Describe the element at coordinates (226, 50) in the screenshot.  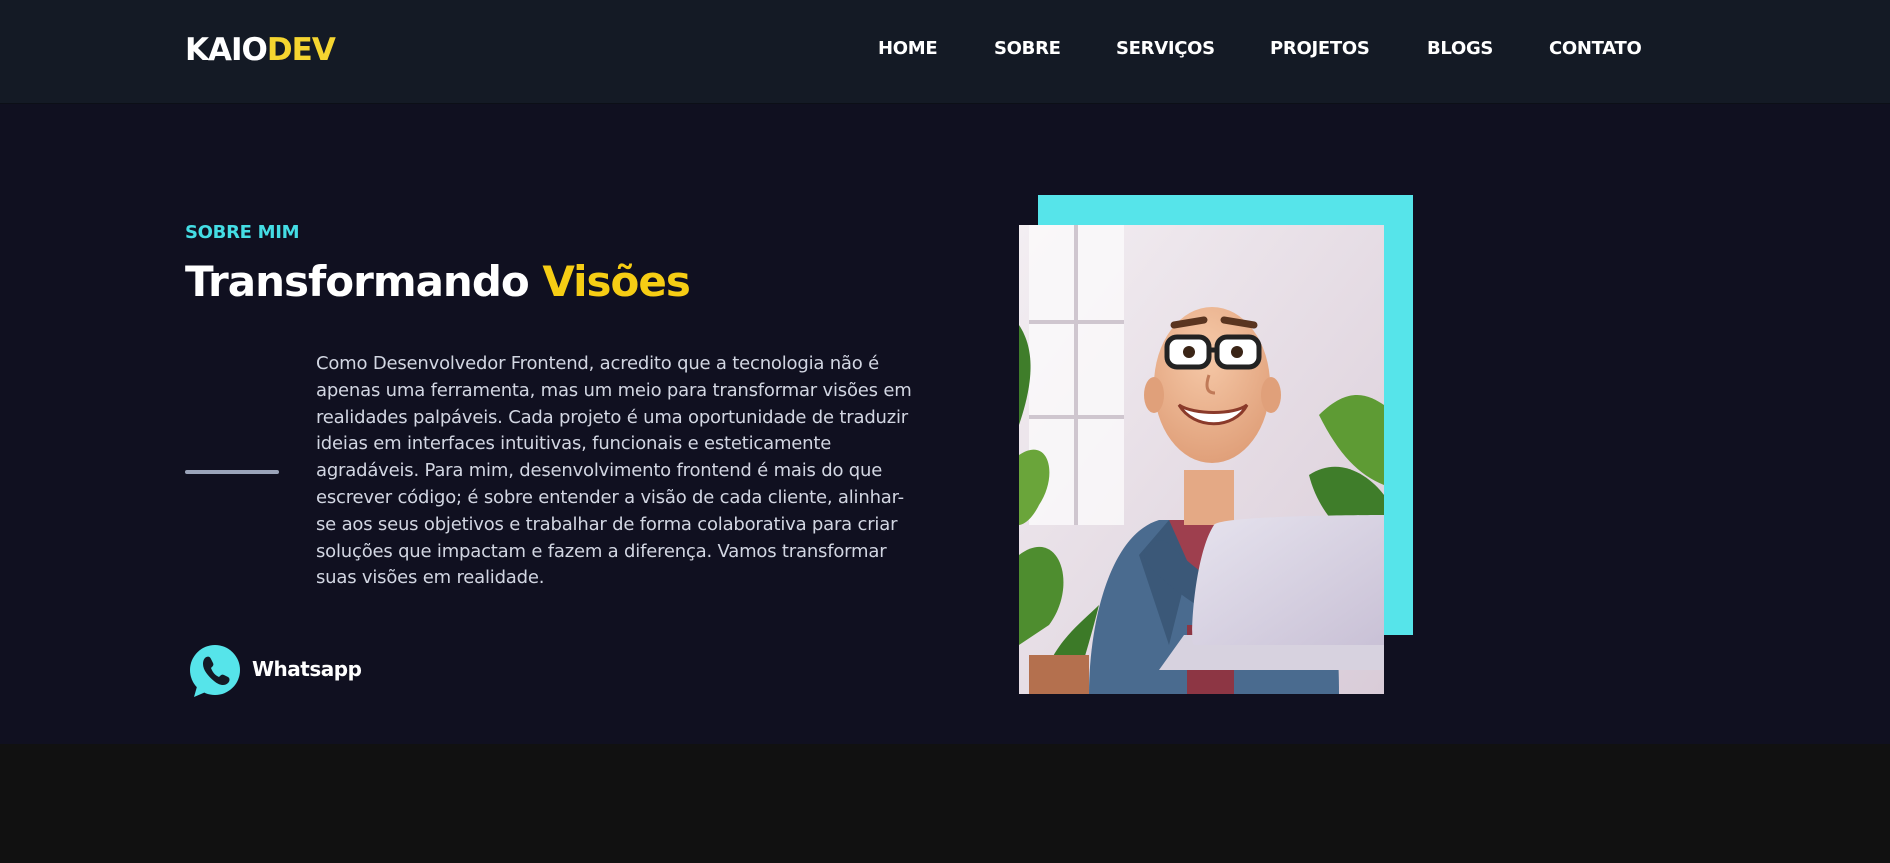
I see `logo-main: KAIO` at that location.